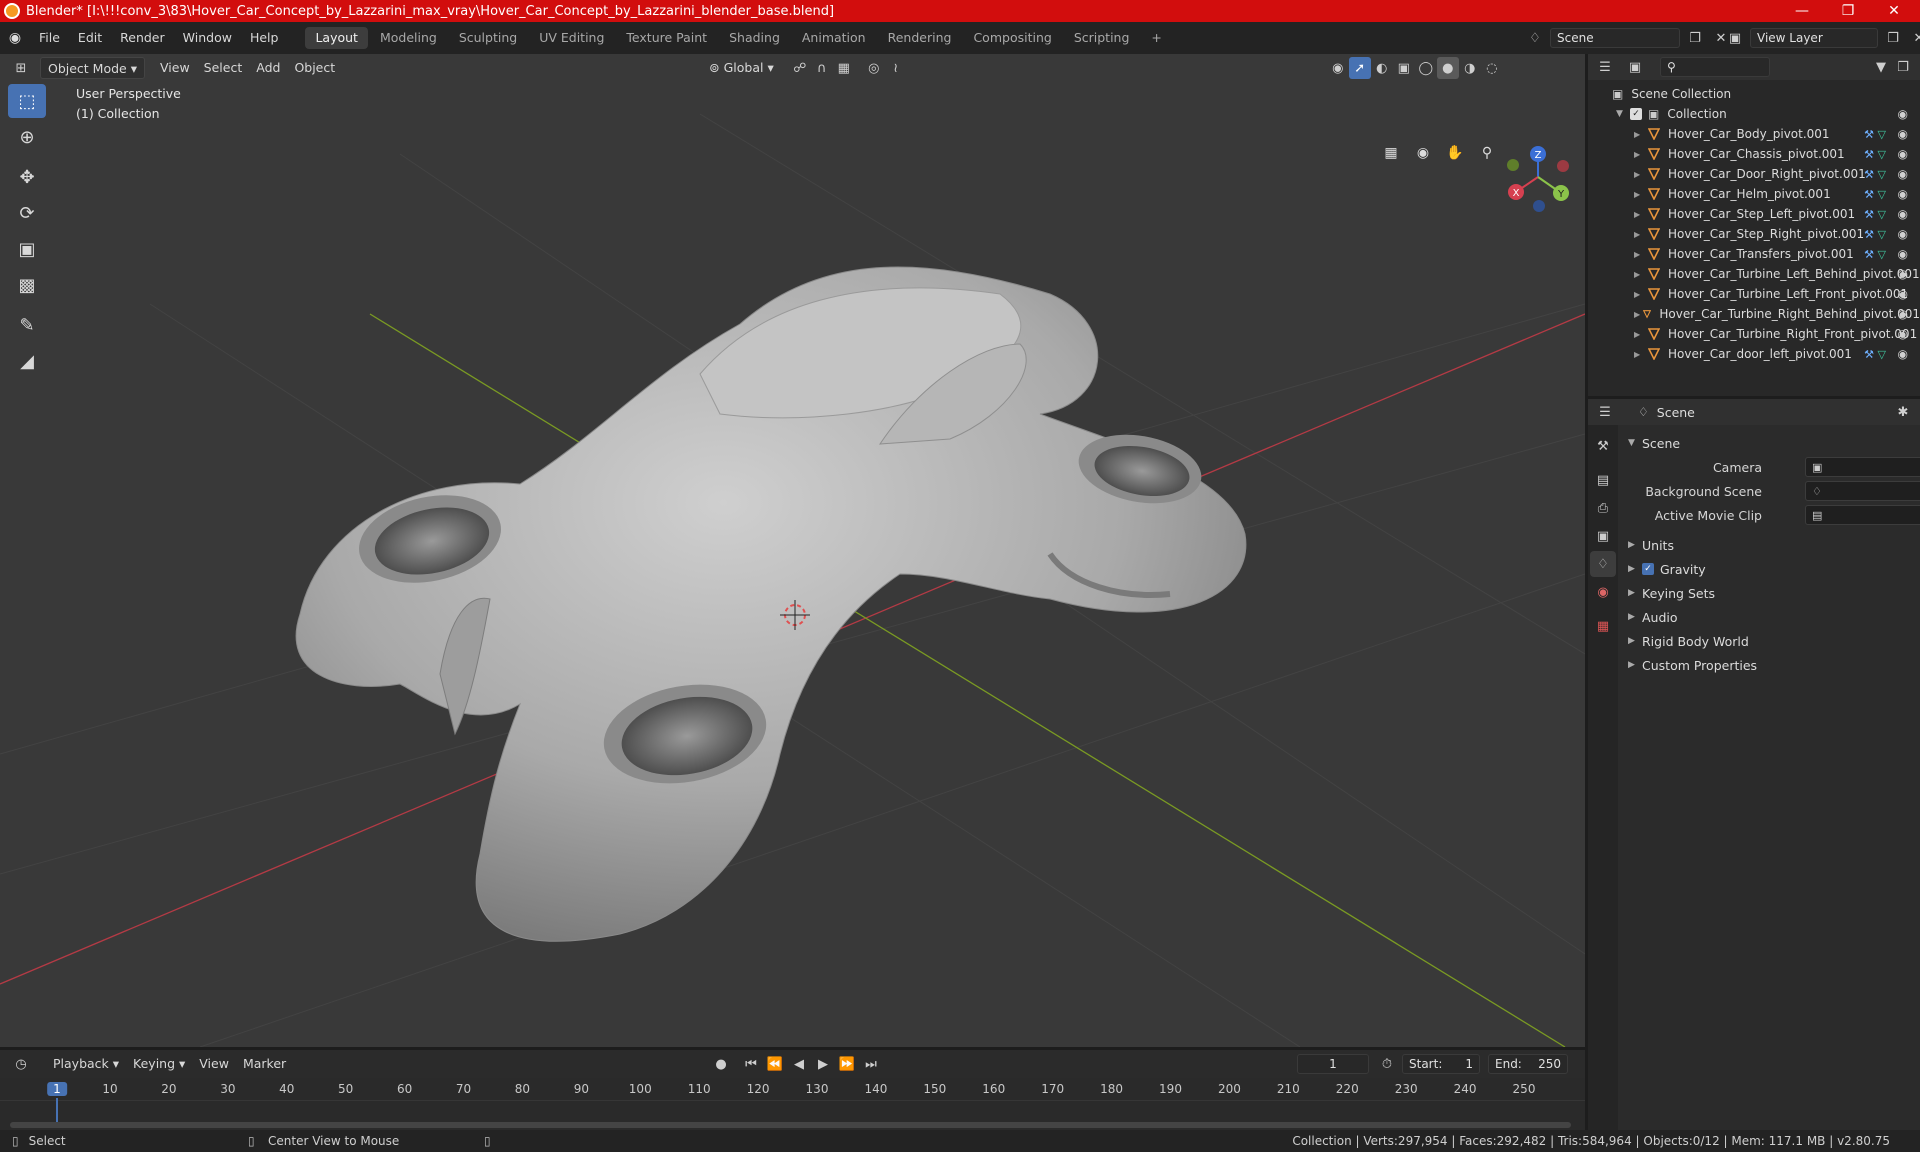 This screenshot has width=1920, height=1152. What do you see at coordinates (27, 213) in the screenshot?
I see `rotate-tool: ⟳` at bounding box center [27, 213].